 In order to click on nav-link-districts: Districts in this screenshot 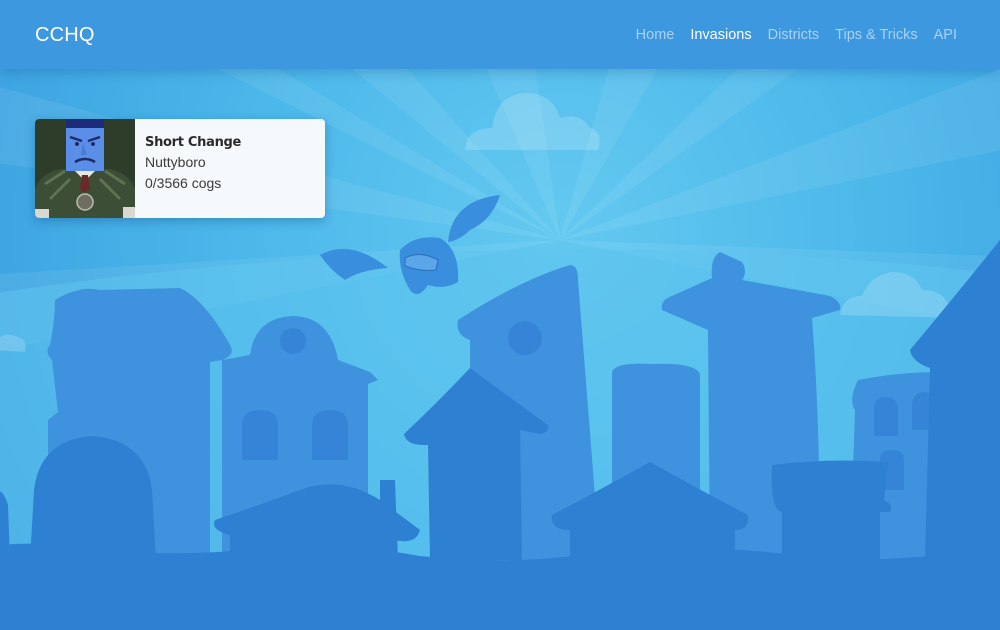, I will do `click(794, 35)`.